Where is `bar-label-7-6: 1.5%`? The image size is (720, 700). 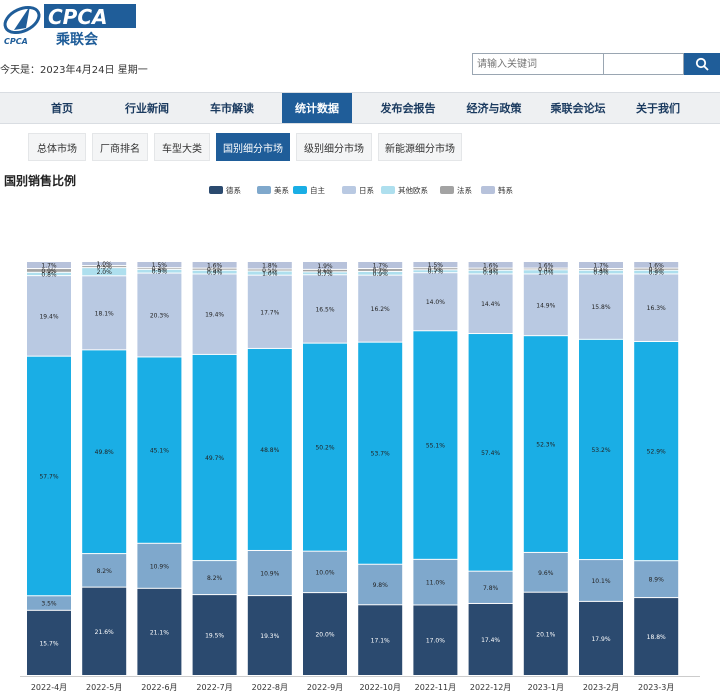
bar-label-7-6: 1.5% is located at coordinates (436, 265).